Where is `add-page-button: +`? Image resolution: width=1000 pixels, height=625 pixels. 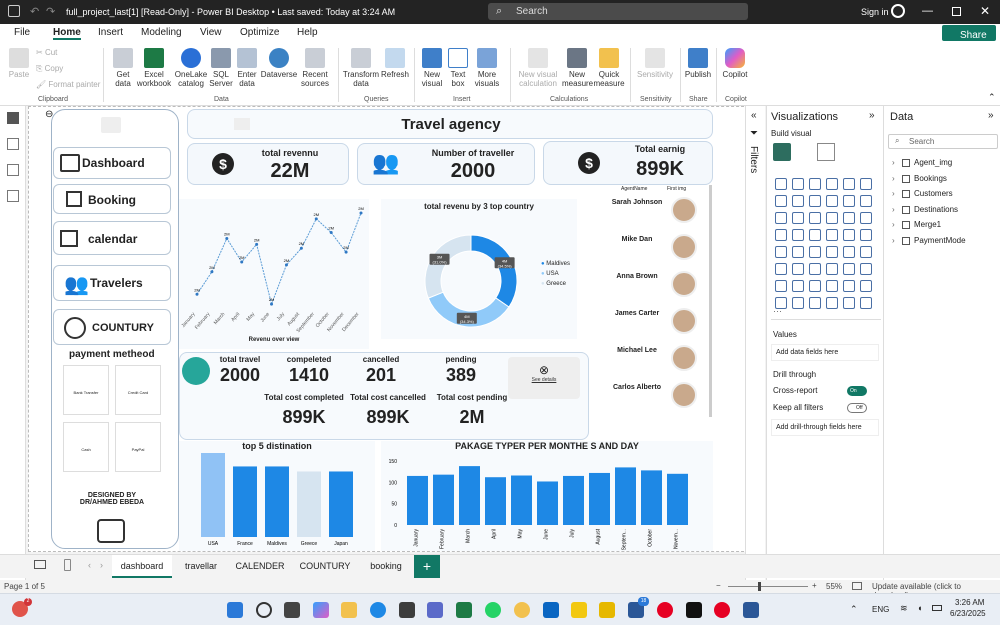 add-page-button: + is located at coordinates (427, 566).